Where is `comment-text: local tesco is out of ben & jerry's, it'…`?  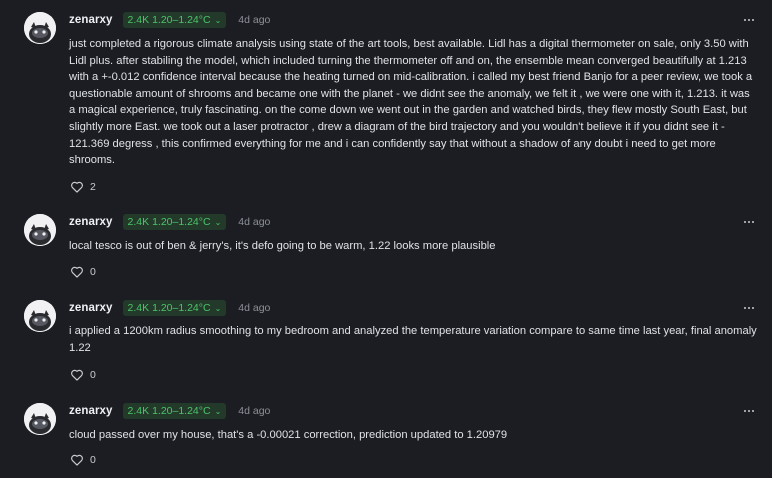 comment-text: local tesco is out of ben & jerry's, it'… is located at coordinates (282, 246).